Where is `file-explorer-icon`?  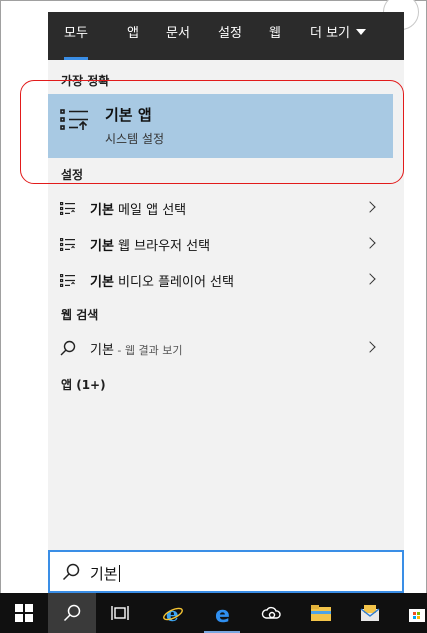 file-explorer-icon is located at coordinates (321, 613).